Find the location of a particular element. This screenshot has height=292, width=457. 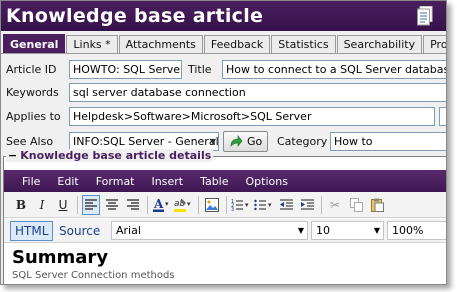

insert-image-icon is located at coordinates (212, 205).